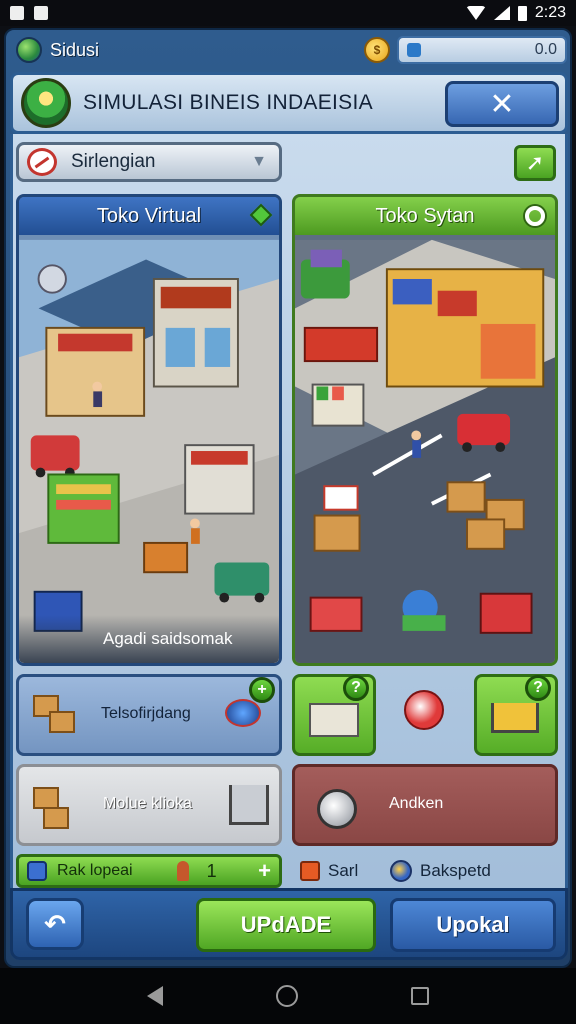 The width and height of the screenshot is (576, 1024). Describe the element at coordinates (482, 50) in the screenshot. I see `search-input: 0.0` at that location.